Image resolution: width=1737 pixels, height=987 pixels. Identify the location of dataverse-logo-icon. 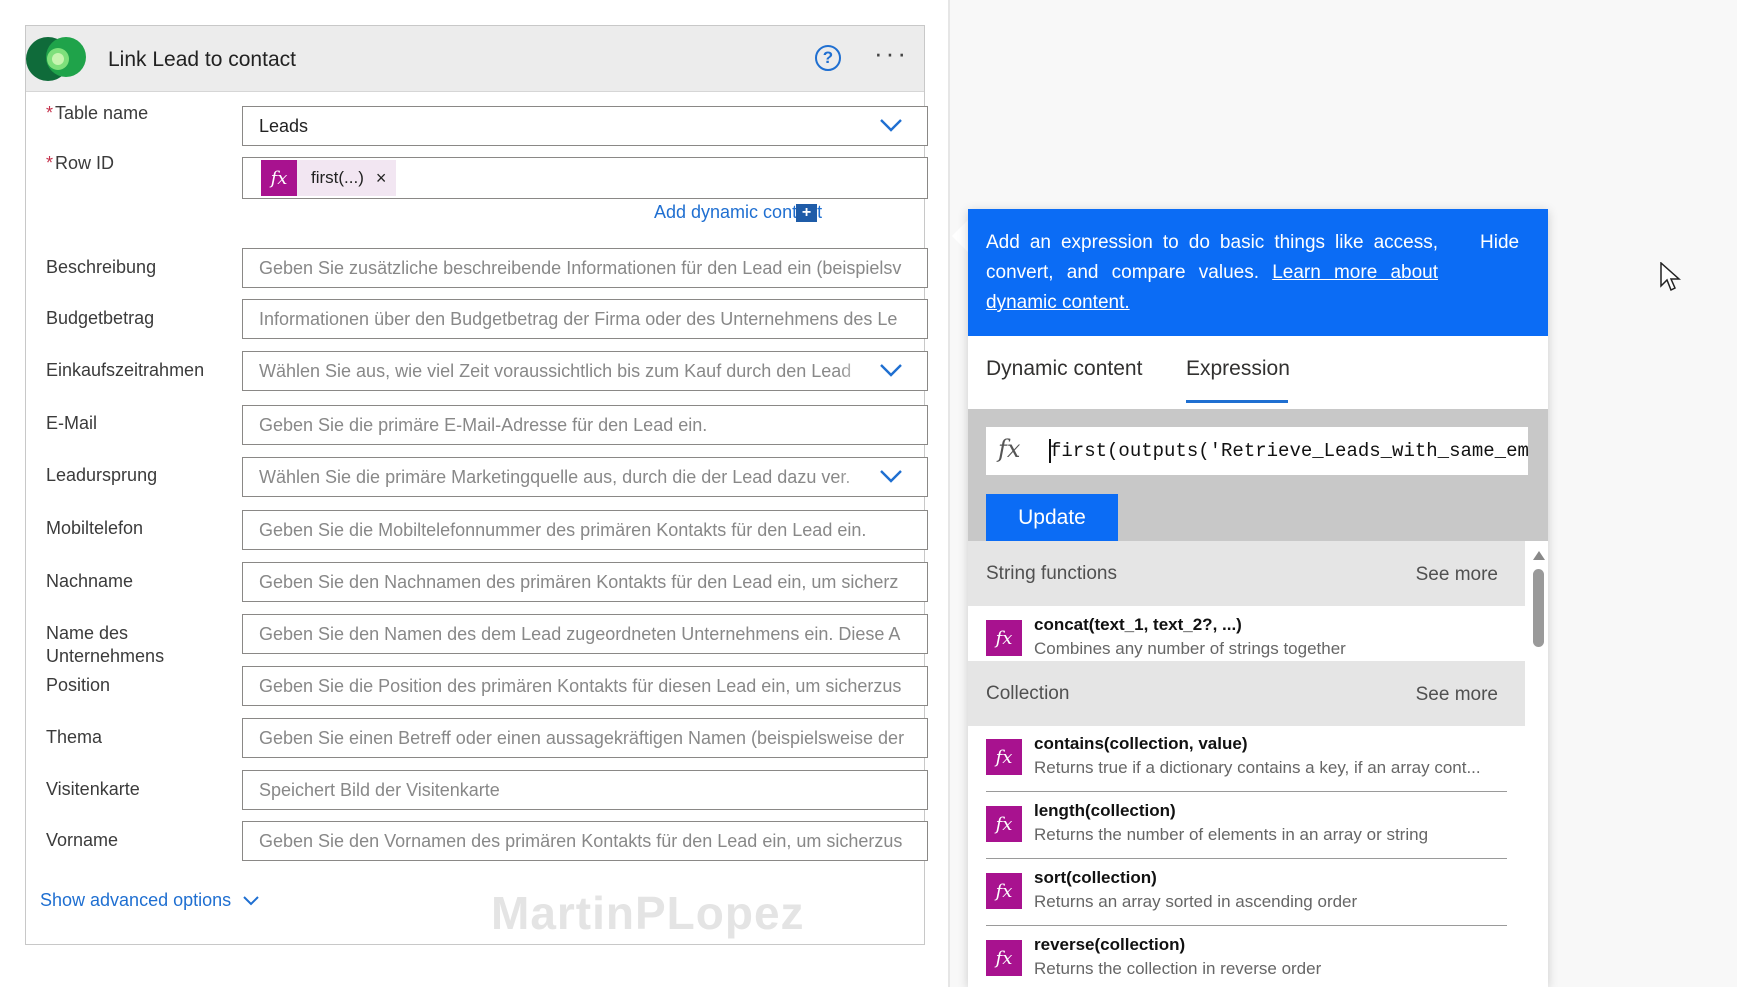
(56, 59).